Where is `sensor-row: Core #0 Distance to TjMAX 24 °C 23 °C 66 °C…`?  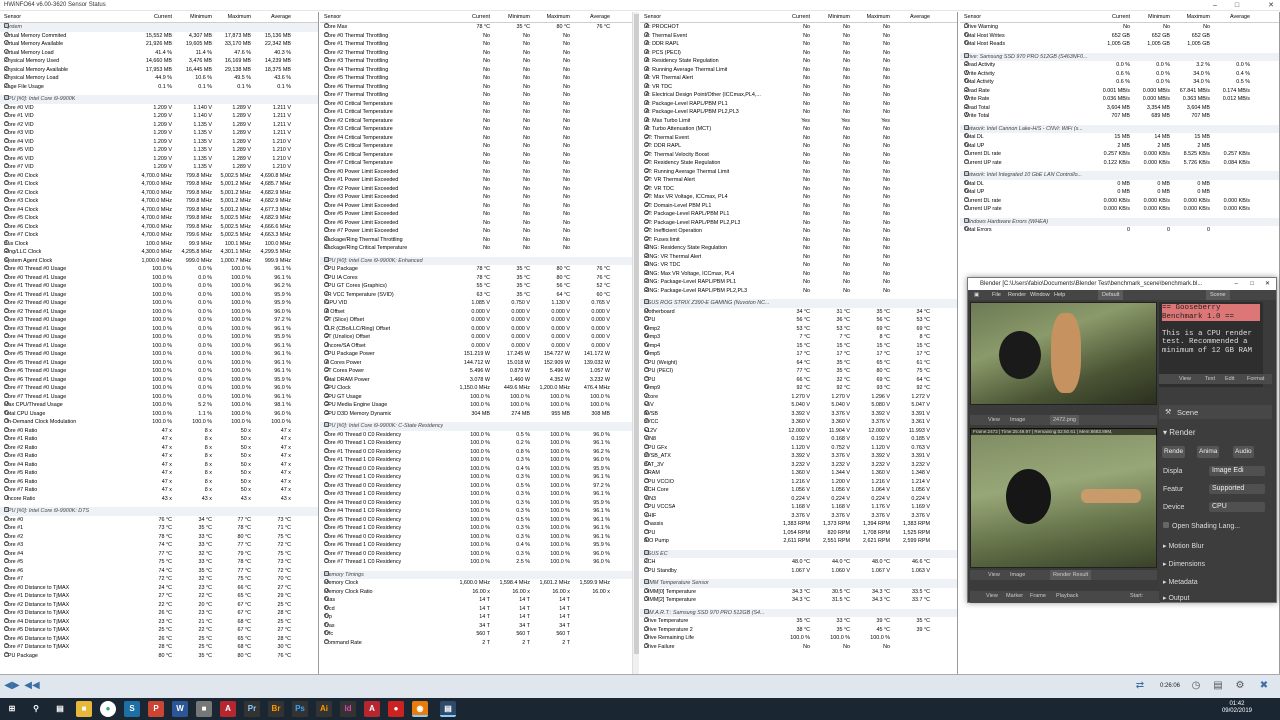 sensor-row: Core #0 Distance to TjMAX 24 °C 23 °C 66 °C… is located at coordinates (159, 588).